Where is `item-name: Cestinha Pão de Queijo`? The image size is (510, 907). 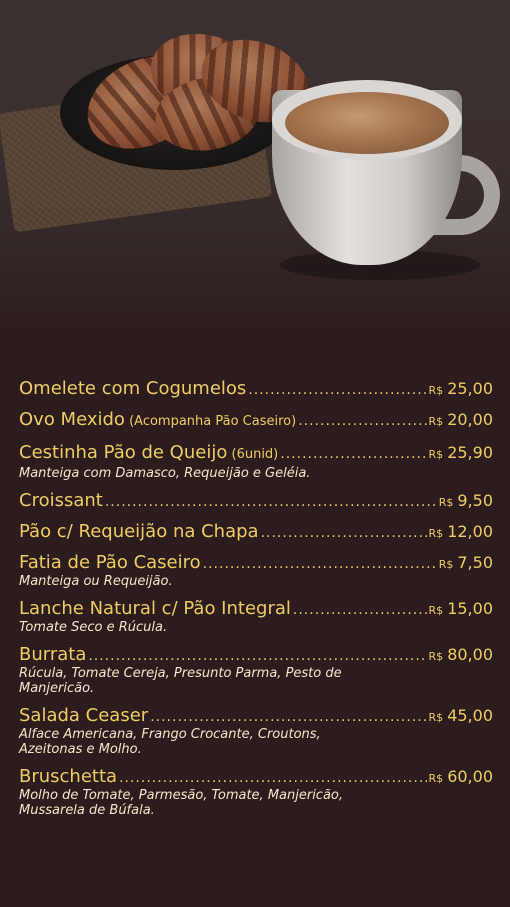 item-name: Cestinha Pão de Queijo is located at coordinates (123, 452).